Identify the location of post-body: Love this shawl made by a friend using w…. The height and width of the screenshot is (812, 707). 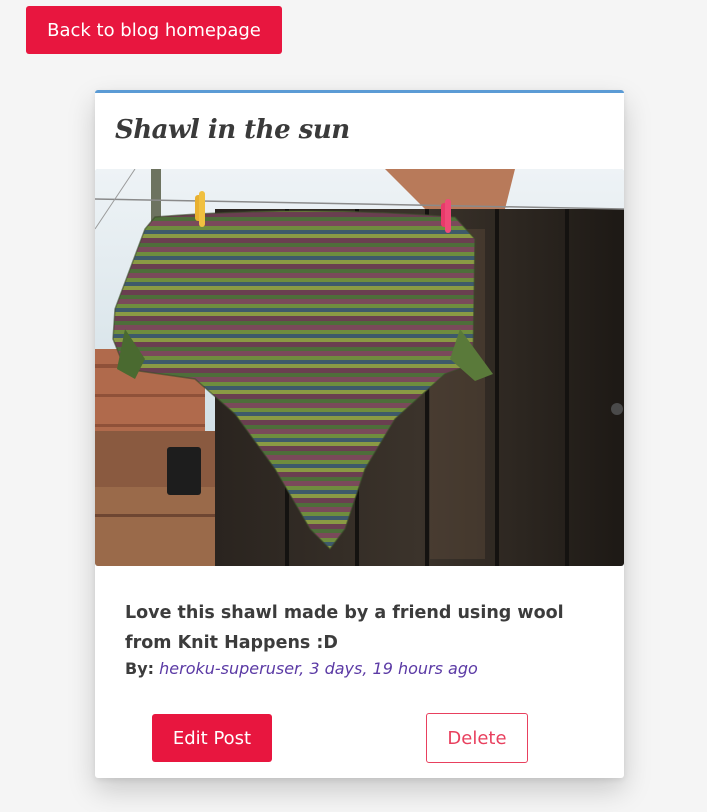
(344, 628).